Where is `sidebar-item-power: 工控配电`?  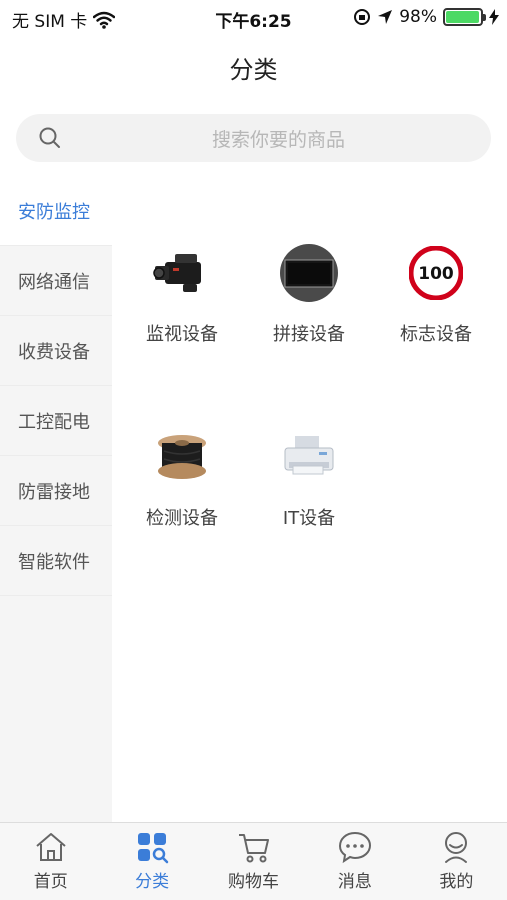 sidebar-item-power: 工控配电 is located at coordinates (56, 421).